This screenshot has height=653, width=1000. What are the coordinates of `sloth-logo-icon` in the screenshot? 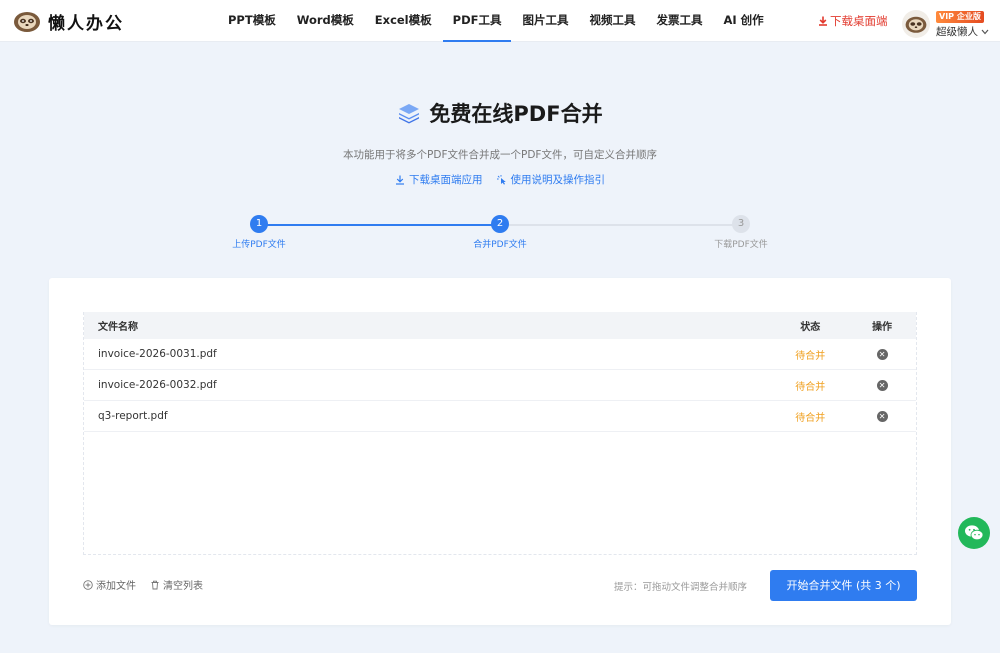 It's located at (27, 22).